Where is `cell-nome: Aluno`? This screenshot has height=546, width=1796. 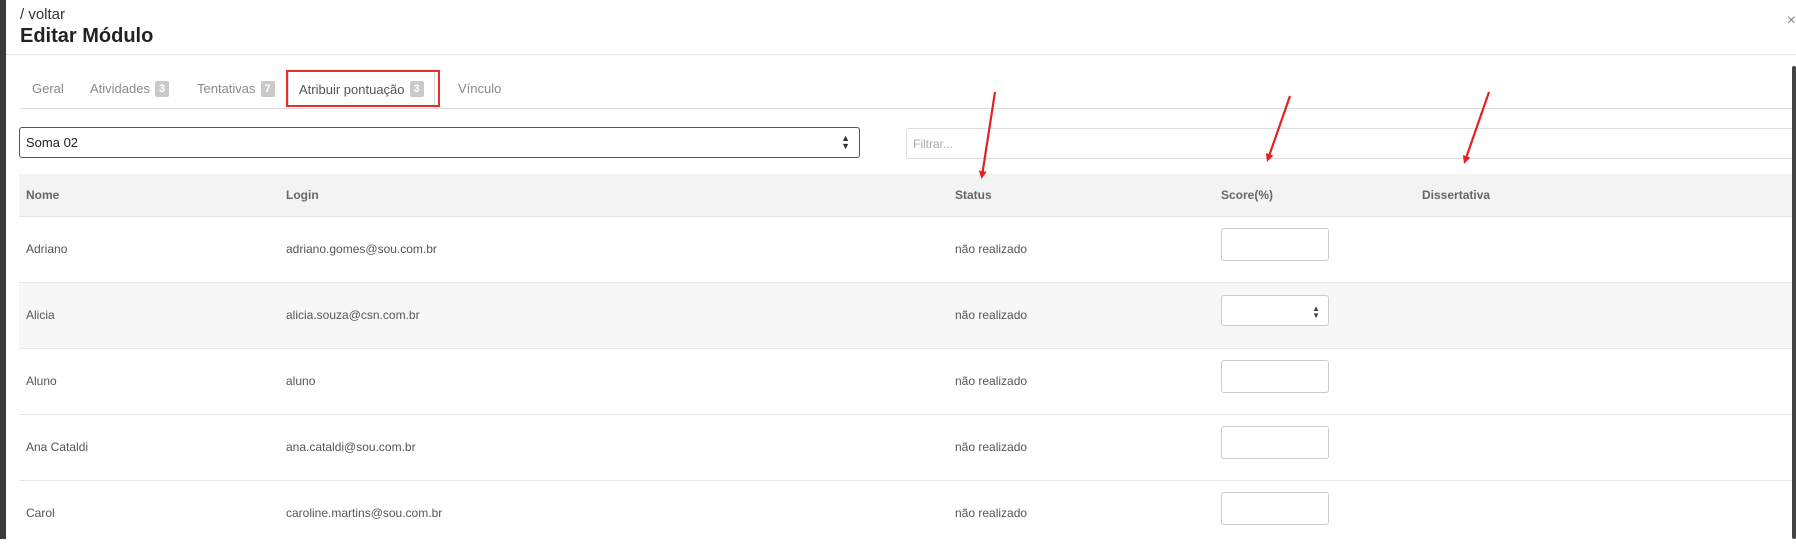 cell-nome: Aluno is located at coordinates (41, 381).